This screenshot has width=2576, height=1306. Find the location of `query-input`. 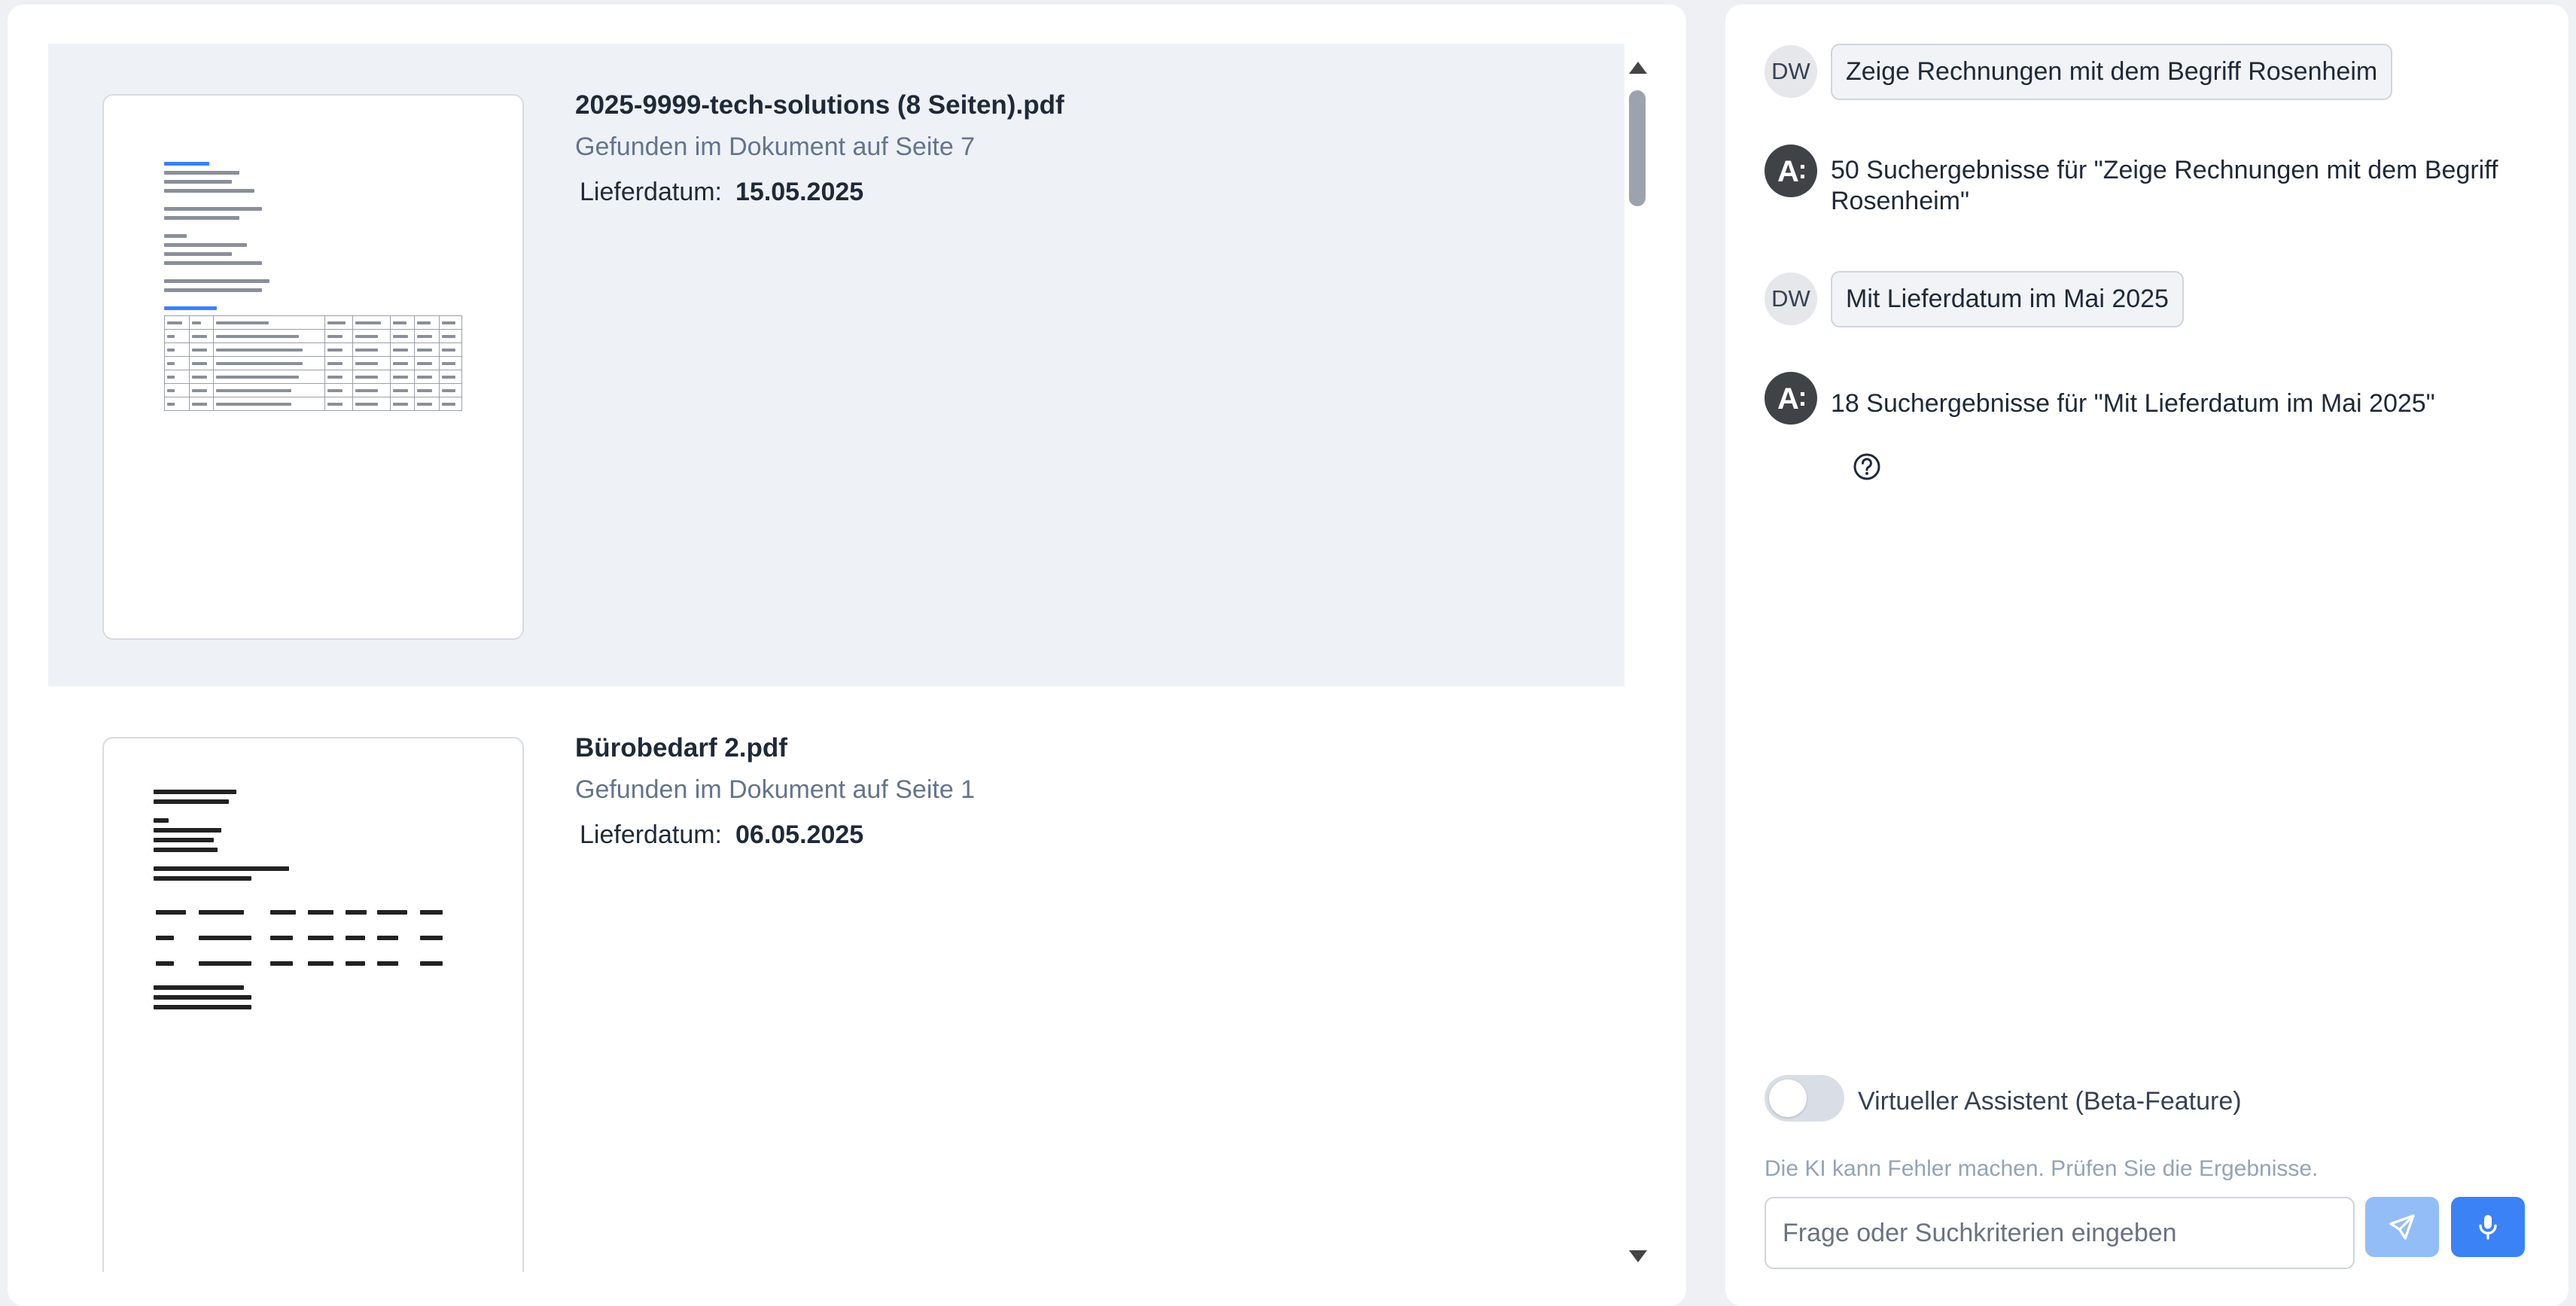

query-input is located at coordinates (2060, 1233).